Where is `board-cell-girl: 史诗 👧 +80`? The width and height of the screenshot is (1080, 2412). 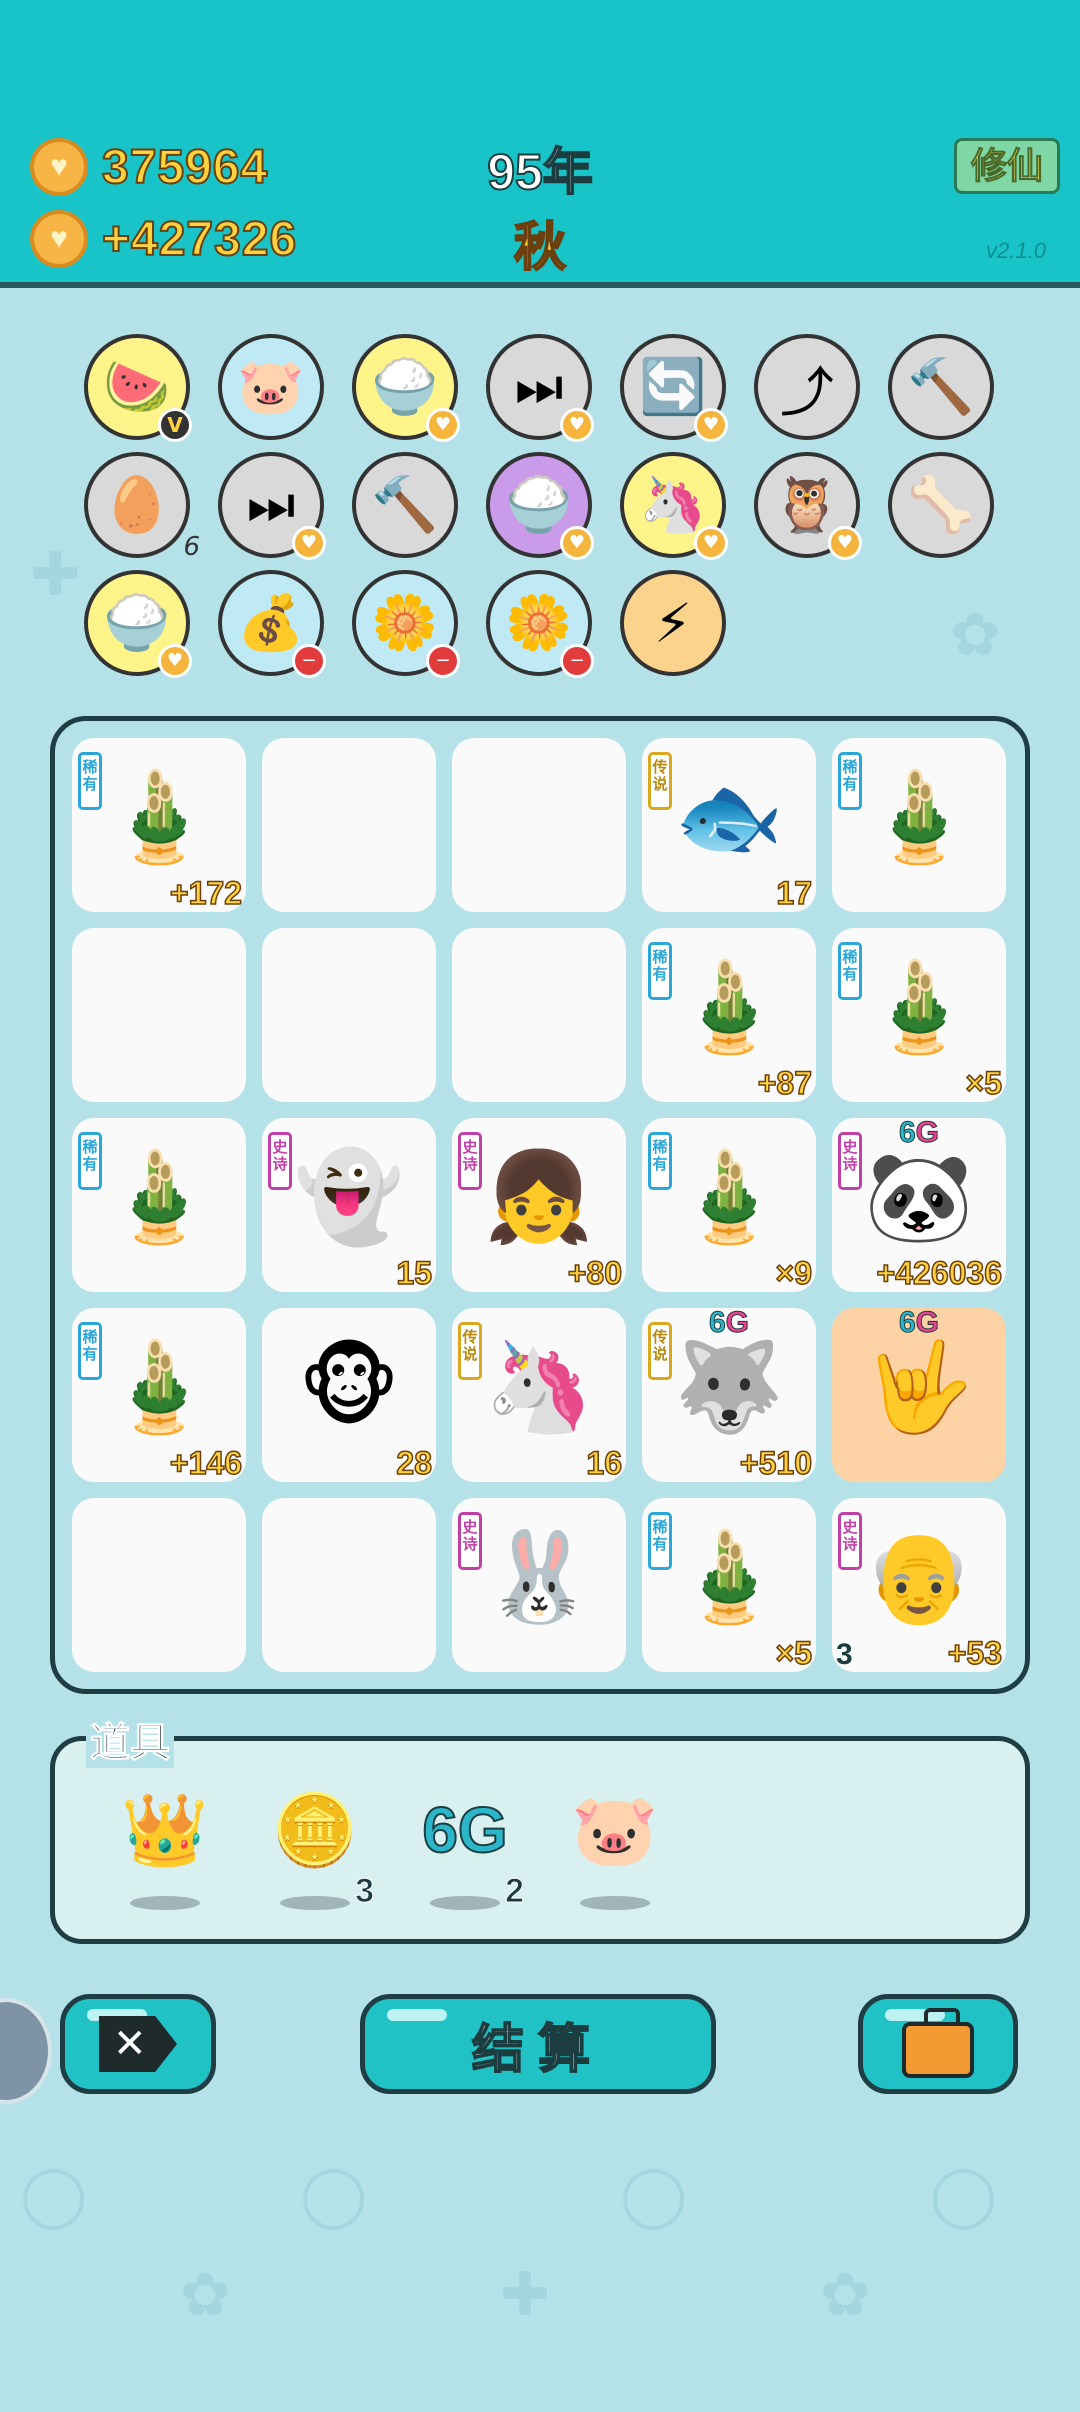 board-cell-girl: 史诗 👧 +80 is located at coordinates (539, 1205).